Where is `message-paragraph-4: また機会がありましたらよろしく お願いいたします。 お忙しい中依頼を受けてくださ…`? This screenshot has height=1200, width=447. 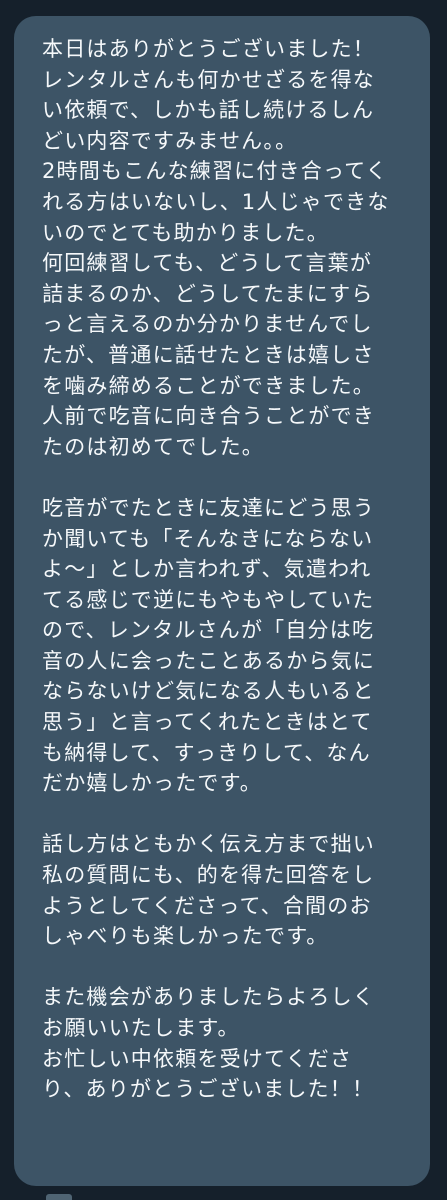
message-paragraph-4: また機会がありましたらよろしく お願いいたします。 お忙しい中依頼を受けてくださ… is located at coordinates (208, 1043).